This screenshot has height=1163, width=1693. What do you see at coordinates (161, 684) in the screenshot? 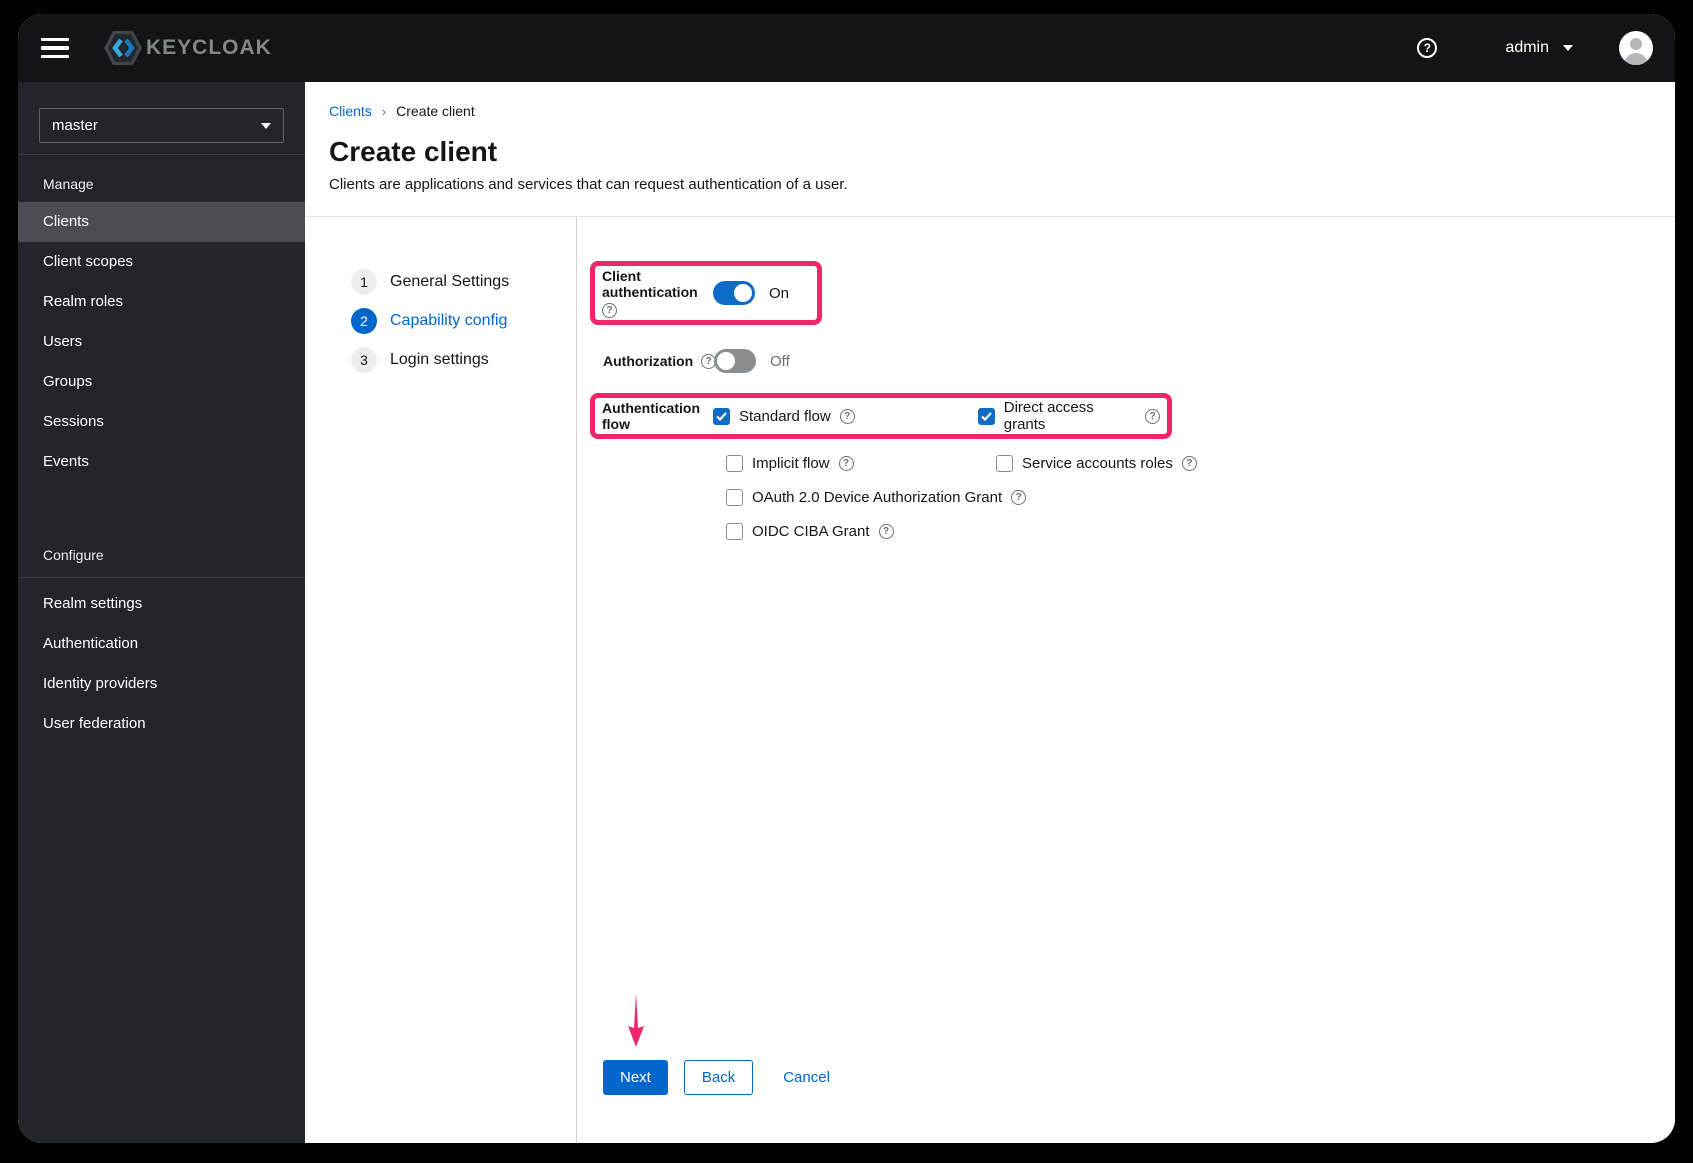
I see `sidebar-item-identity-providers: Identity providers` at bounding box center [161, 684].